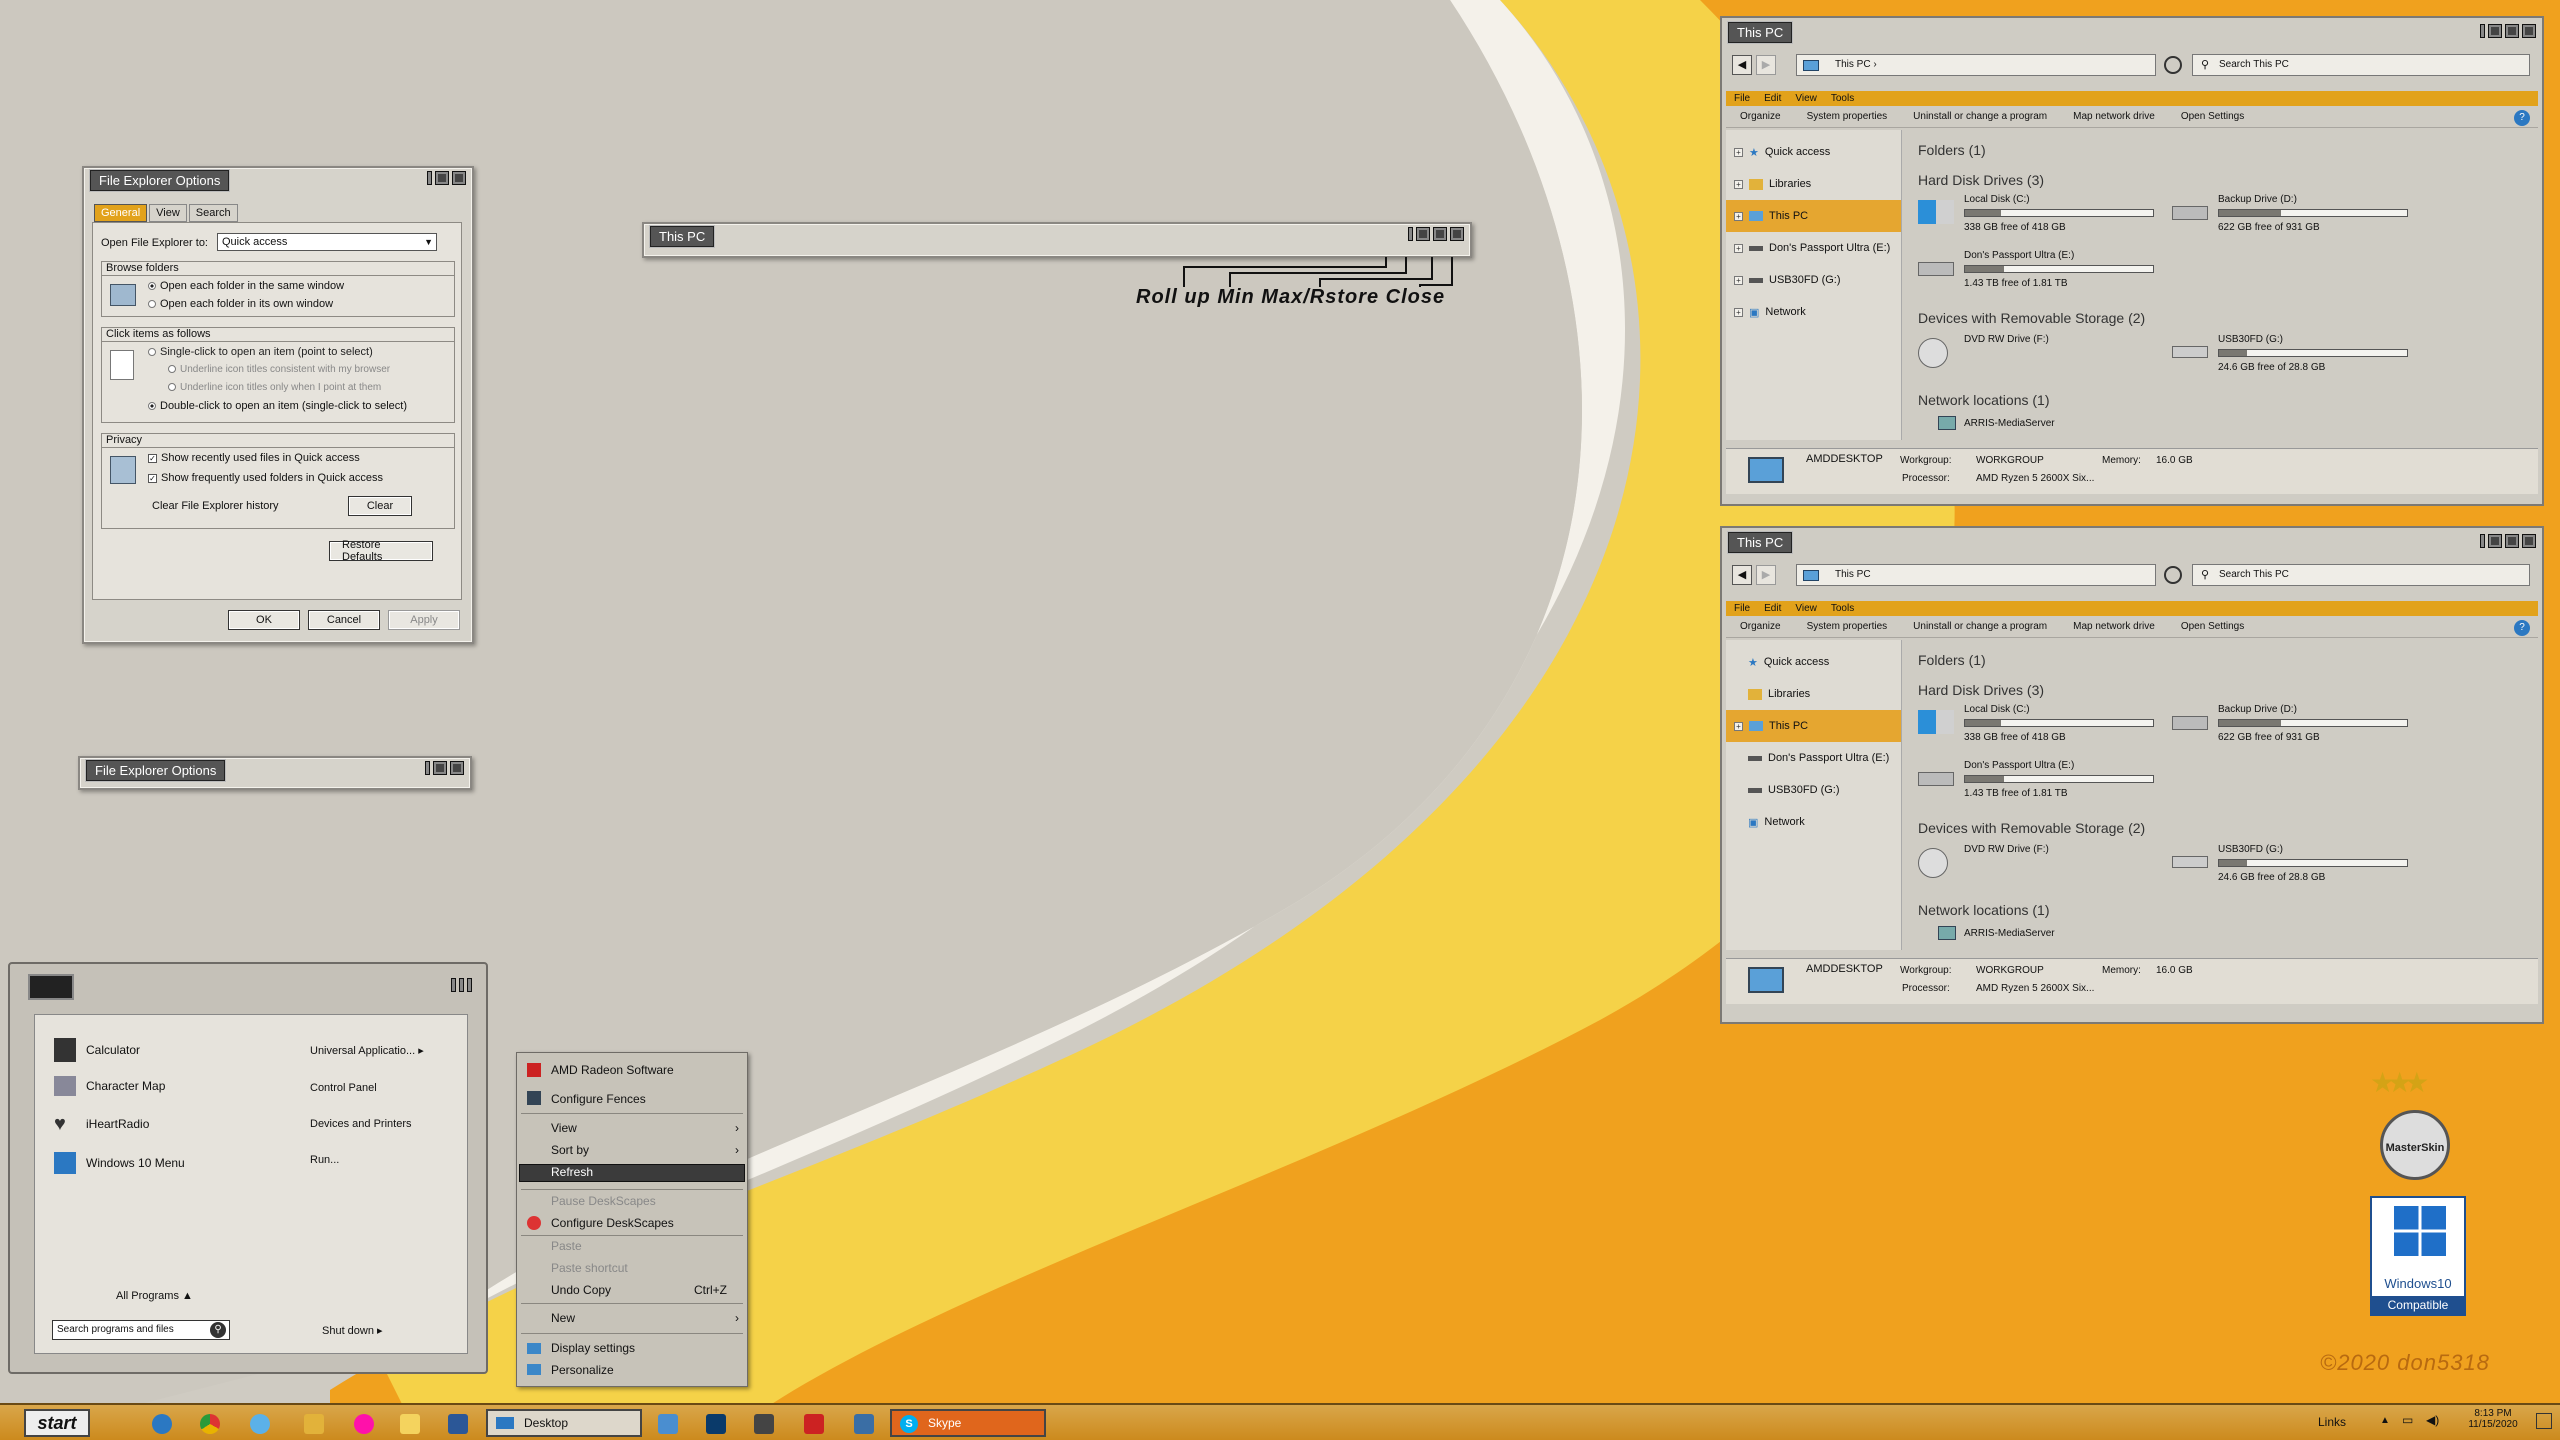 The width and height of the screenshot is (2560, 1440). I want to click on pinned-win10menu: Windows 10 Menu, so click(119, 1163).